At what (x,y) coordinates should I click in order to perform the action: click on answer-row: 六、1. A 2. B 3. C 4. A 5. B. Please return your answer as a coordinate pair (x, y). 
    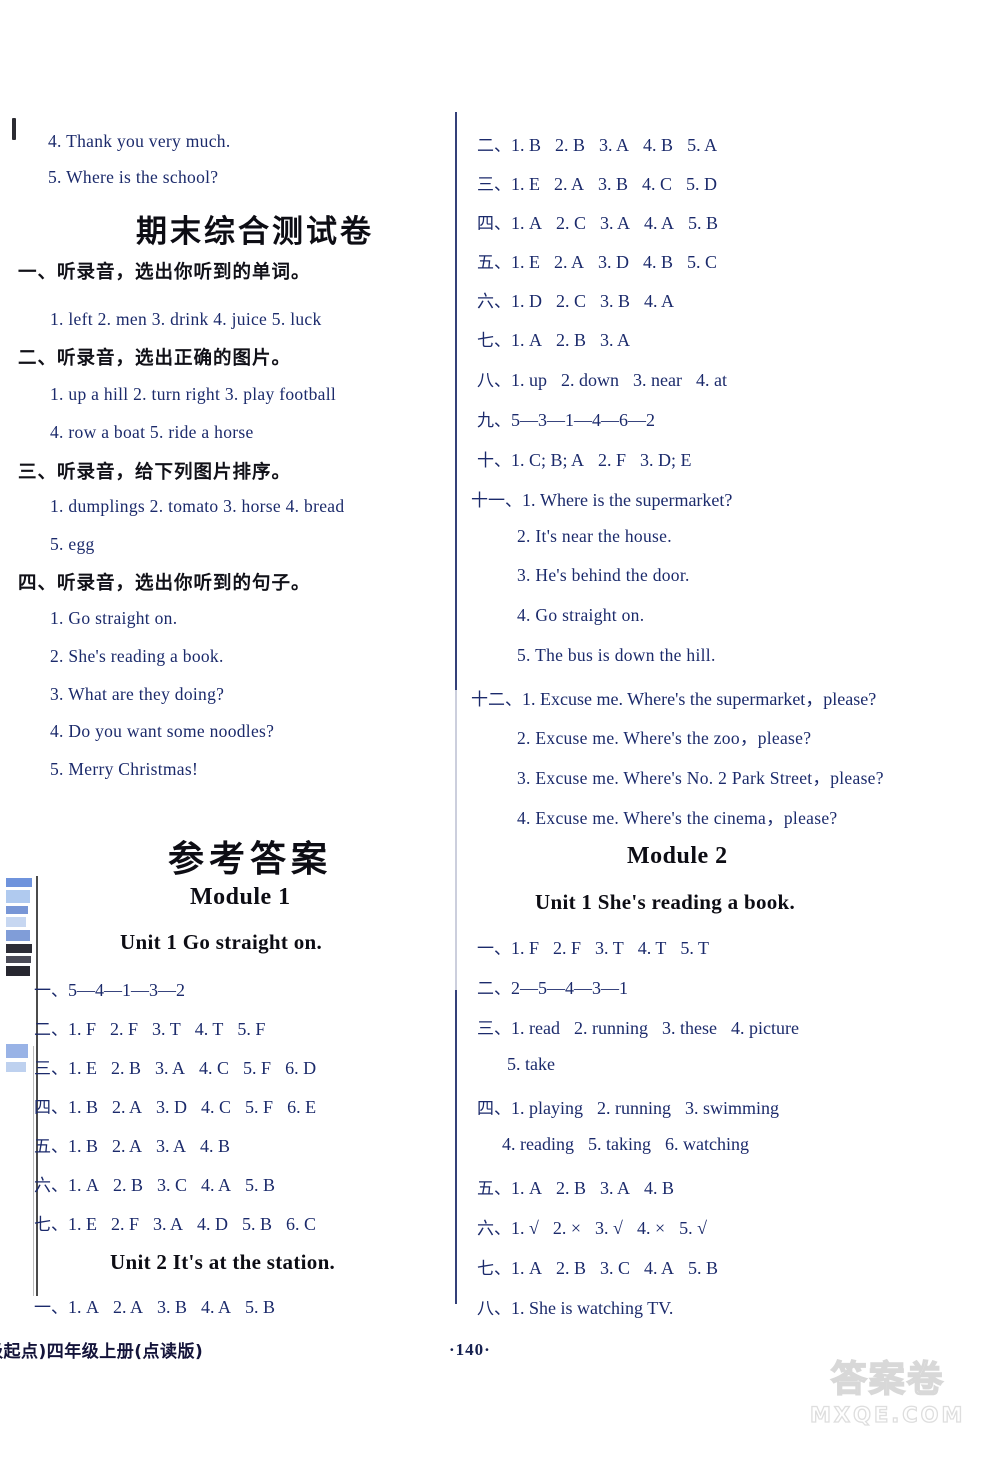
    Looking at the image, I should click on (161, 1183).